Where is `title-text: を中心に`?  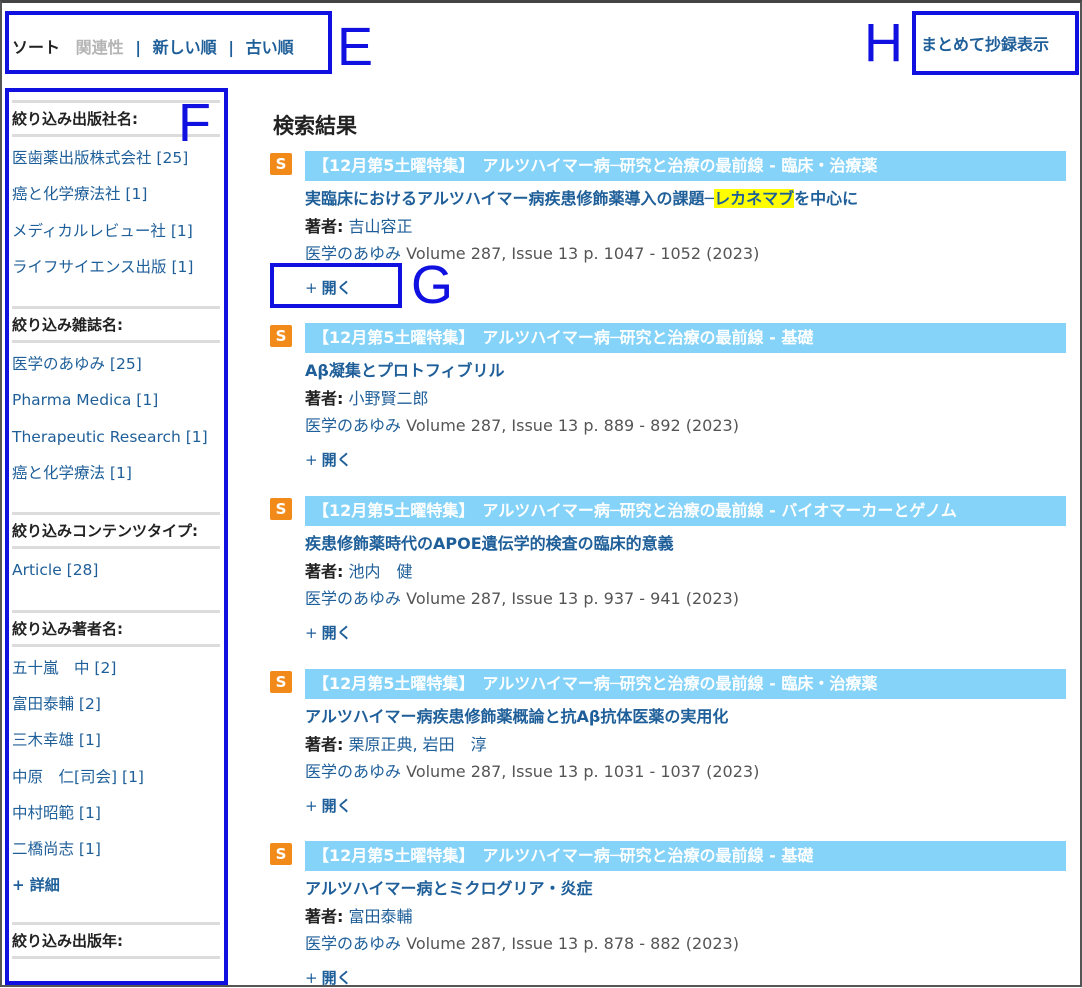 title-text: を中心に is located at coordinates (826, 198).